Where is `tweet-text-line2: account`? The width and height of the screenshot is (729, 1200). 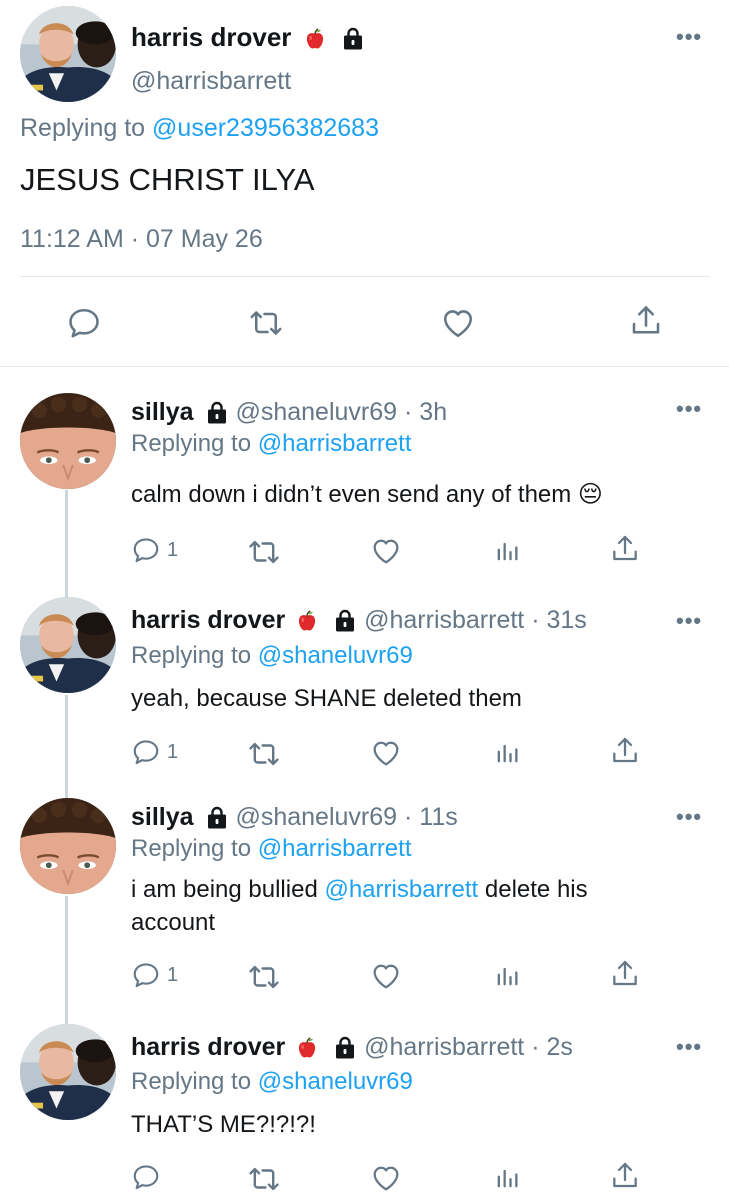 tweet-text-line2: account is located at coordinates (173, 922).